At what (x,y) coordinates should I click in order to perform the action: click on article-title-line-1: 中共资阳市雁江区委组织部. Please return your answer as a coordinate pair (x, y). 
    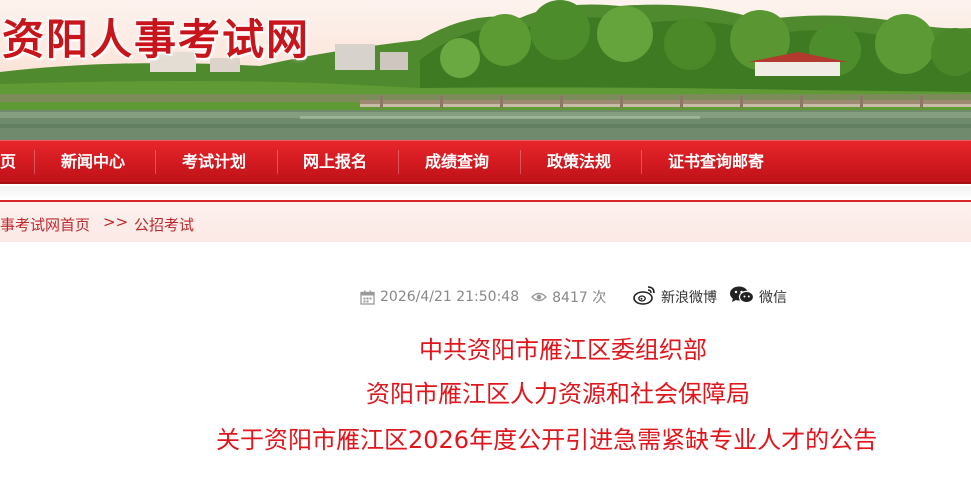
    Looking at the image, I should click on (563, 350).